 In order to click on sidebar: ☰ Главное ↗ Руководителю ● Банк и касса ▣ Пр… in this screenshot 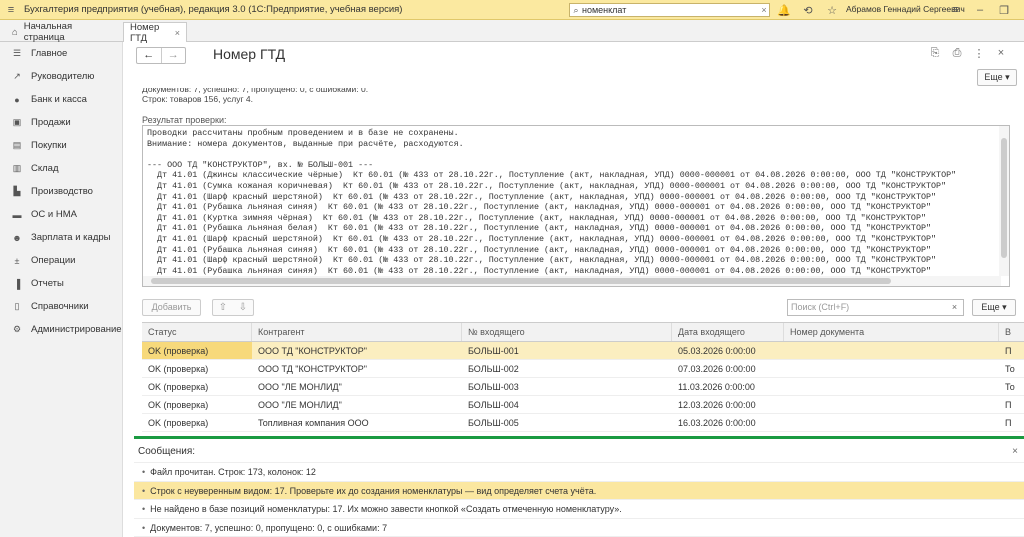, I will do `click(61, 289)`.